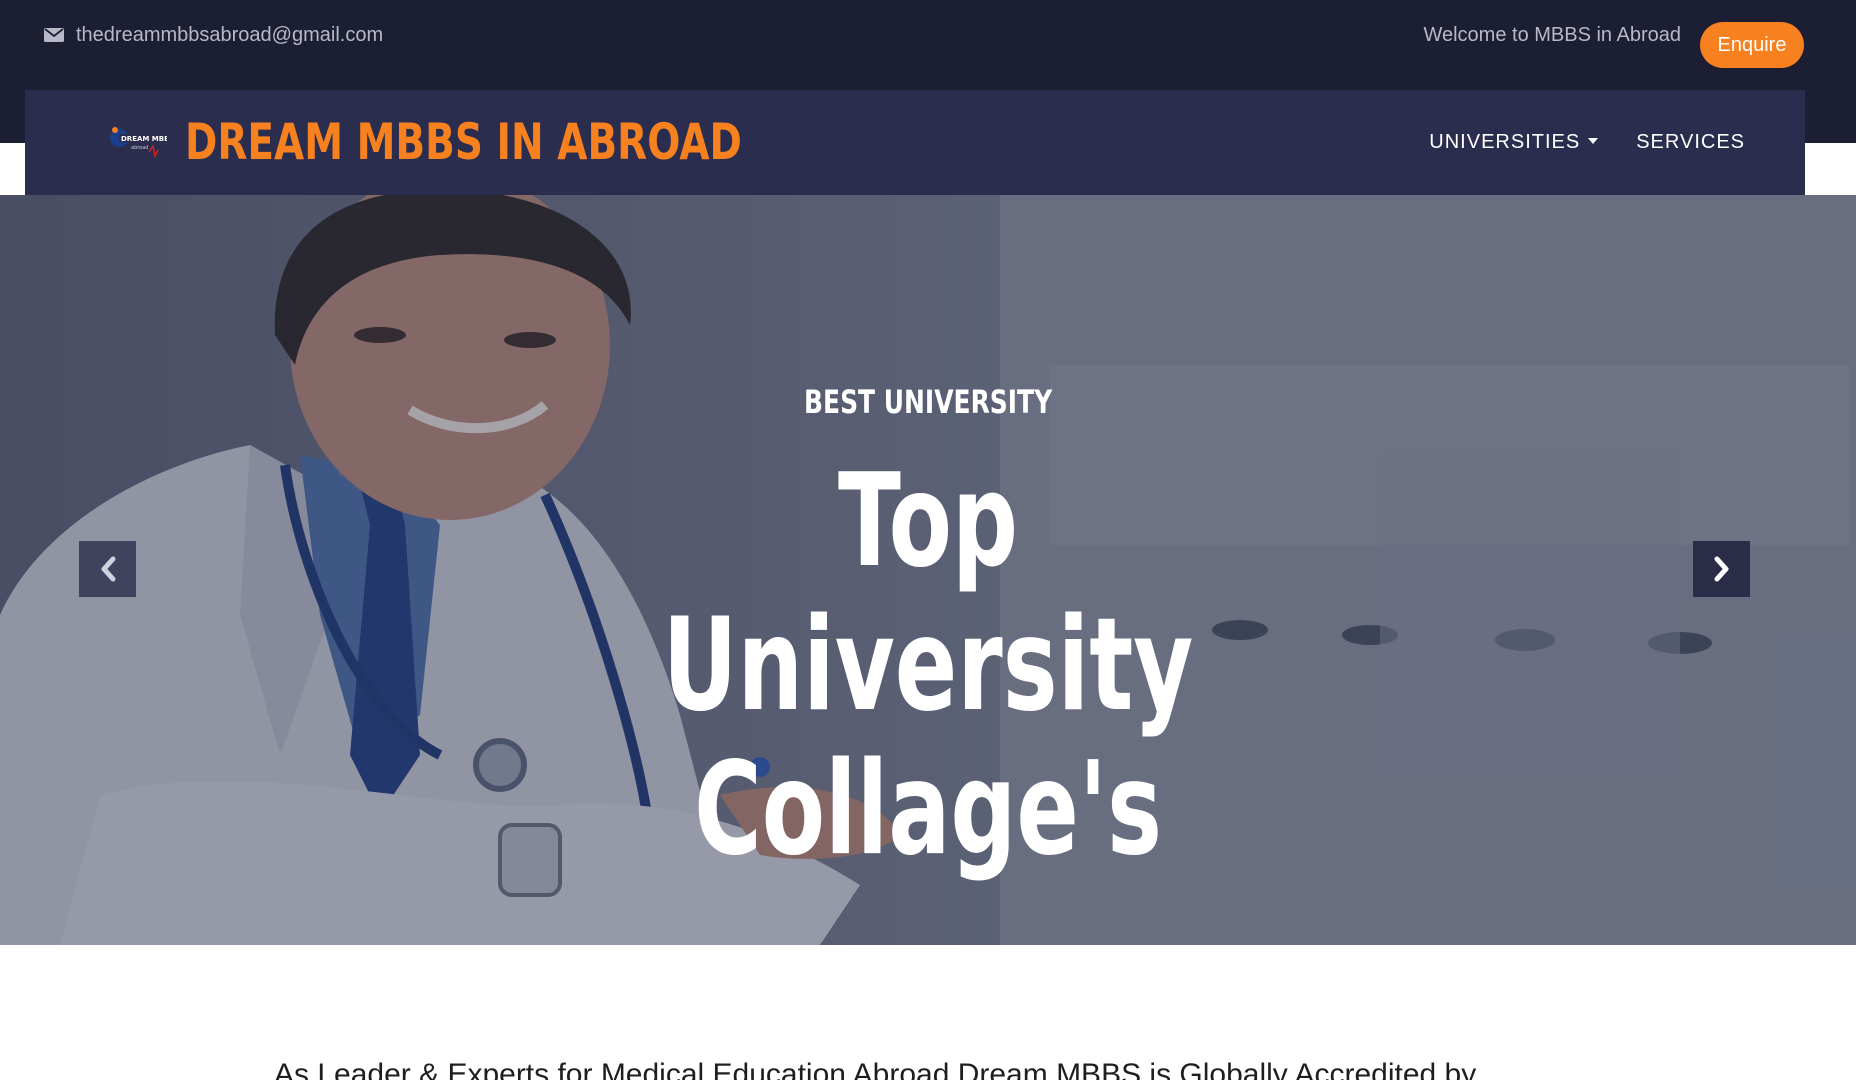  Describe the element at coordinates (54, 35) in the screenshot. I see `envelope-icon` at that location.